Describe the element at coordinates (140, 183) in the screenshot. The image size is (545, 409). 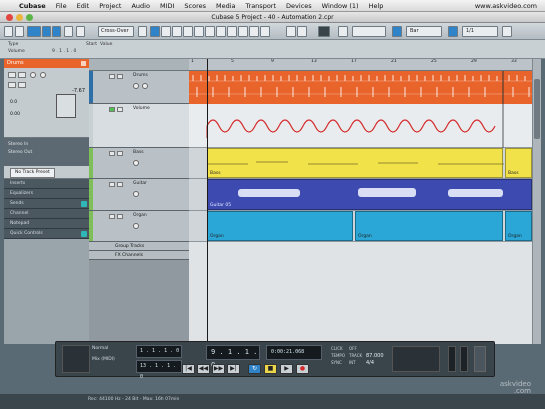
I see `track-name: Guitar` at that location.